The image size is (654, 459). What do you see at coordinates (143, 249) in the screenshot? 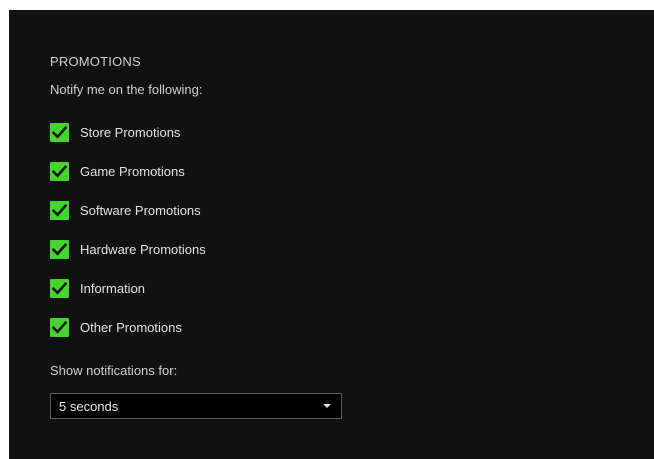
I see `option-label: Hardware Promotions` at bounding box center [143, 249].